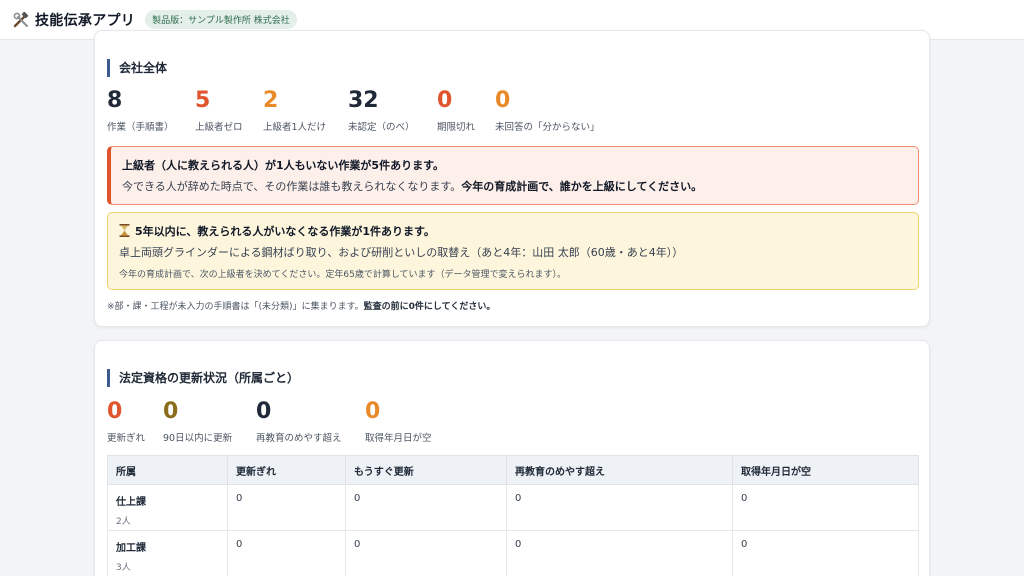 Image resolution: width=1024 pixels, height=576 pixels. Describe the element at coordinates (299, 421) in the screenshot. I see `stat-retraining-over: 0 再教育のめやす超え` at that location.